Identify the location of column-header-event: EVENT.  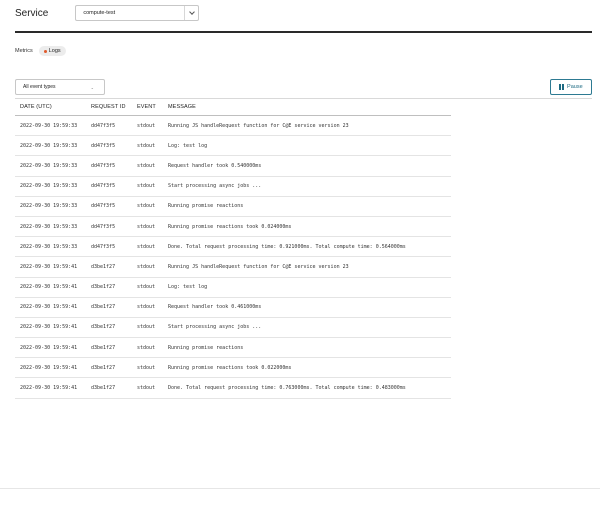
(146, 106).